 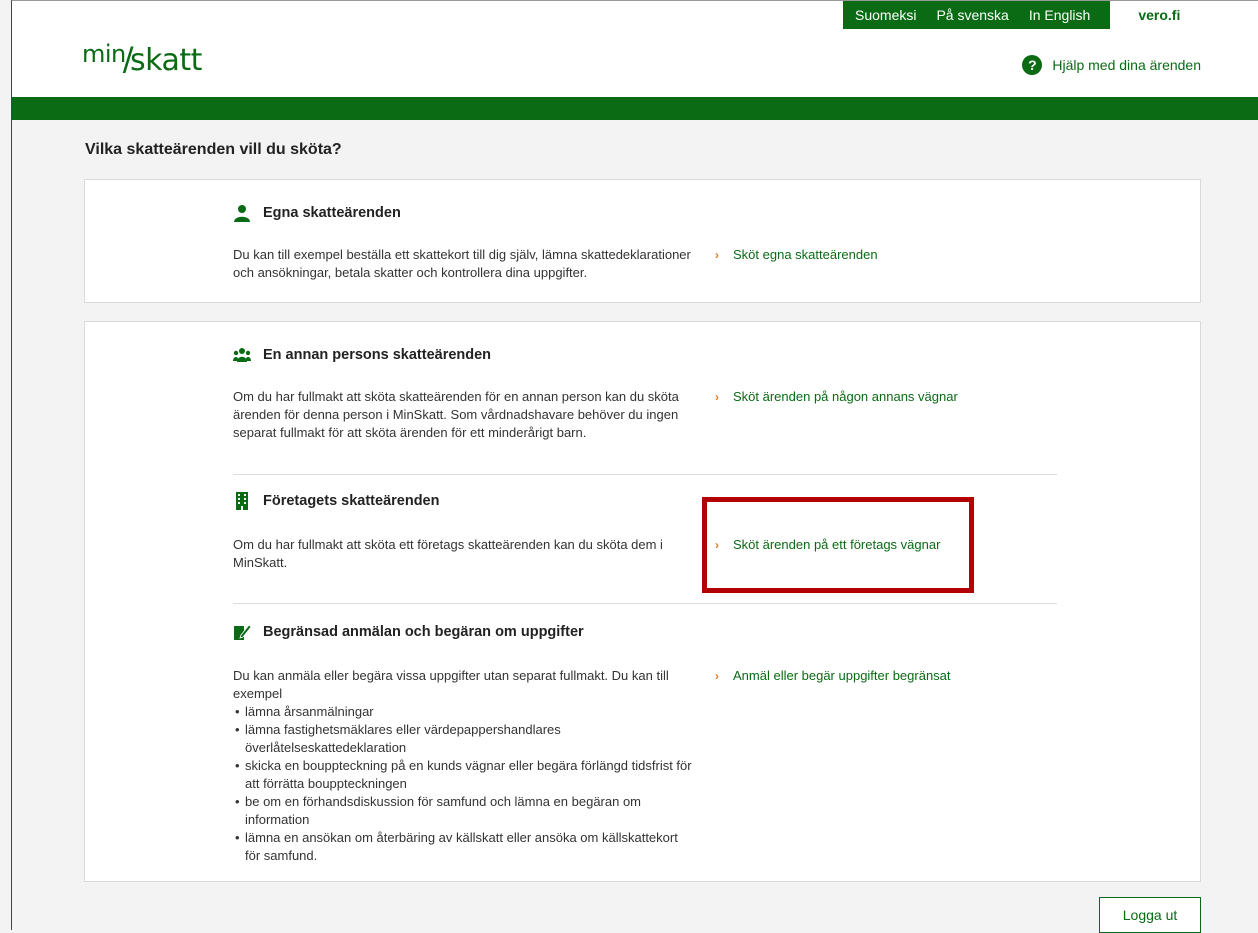 I want to click on minskatt-logo: min/skatt, so click(x=142, y=60).